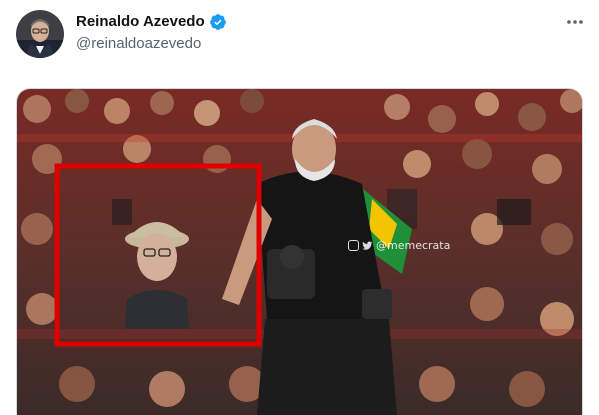  Describe the element at coordinates (151, 44) in the screenshot. I see `author-handle: @reinaldoazevedo` at that location.